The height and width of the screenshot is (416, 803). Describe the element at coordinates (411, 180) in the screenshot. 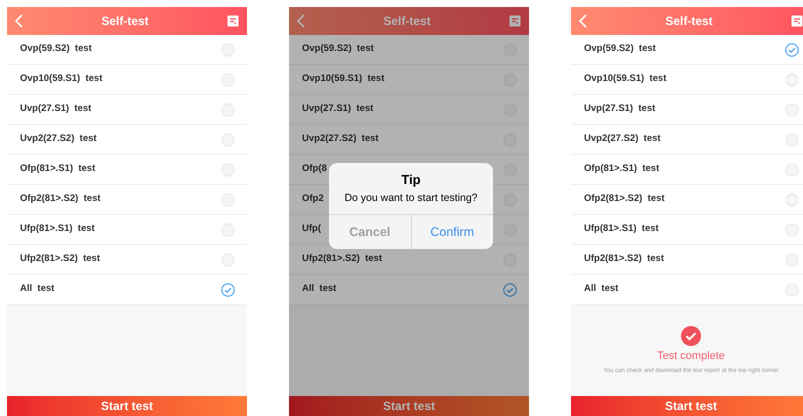

I see `dialog-title: Tip` at that location.